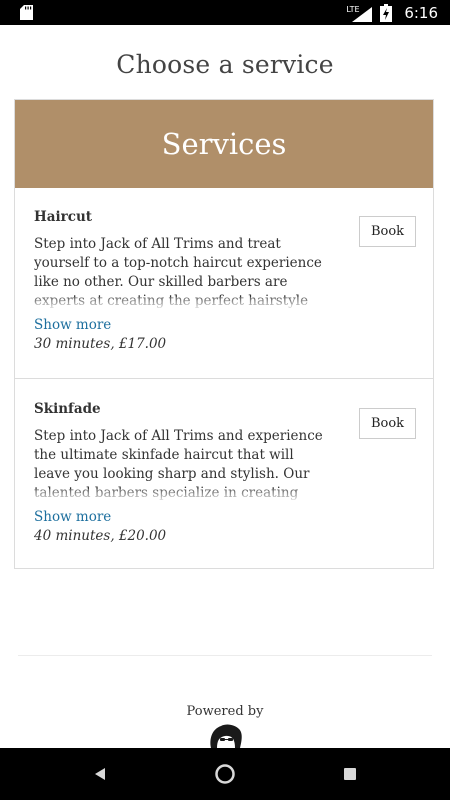 The image size is (450, 800). Describe the element at coordinates (100, 344) in the screenshot. I see `service-duration-price: 30 minutes, £17.00` at that location.